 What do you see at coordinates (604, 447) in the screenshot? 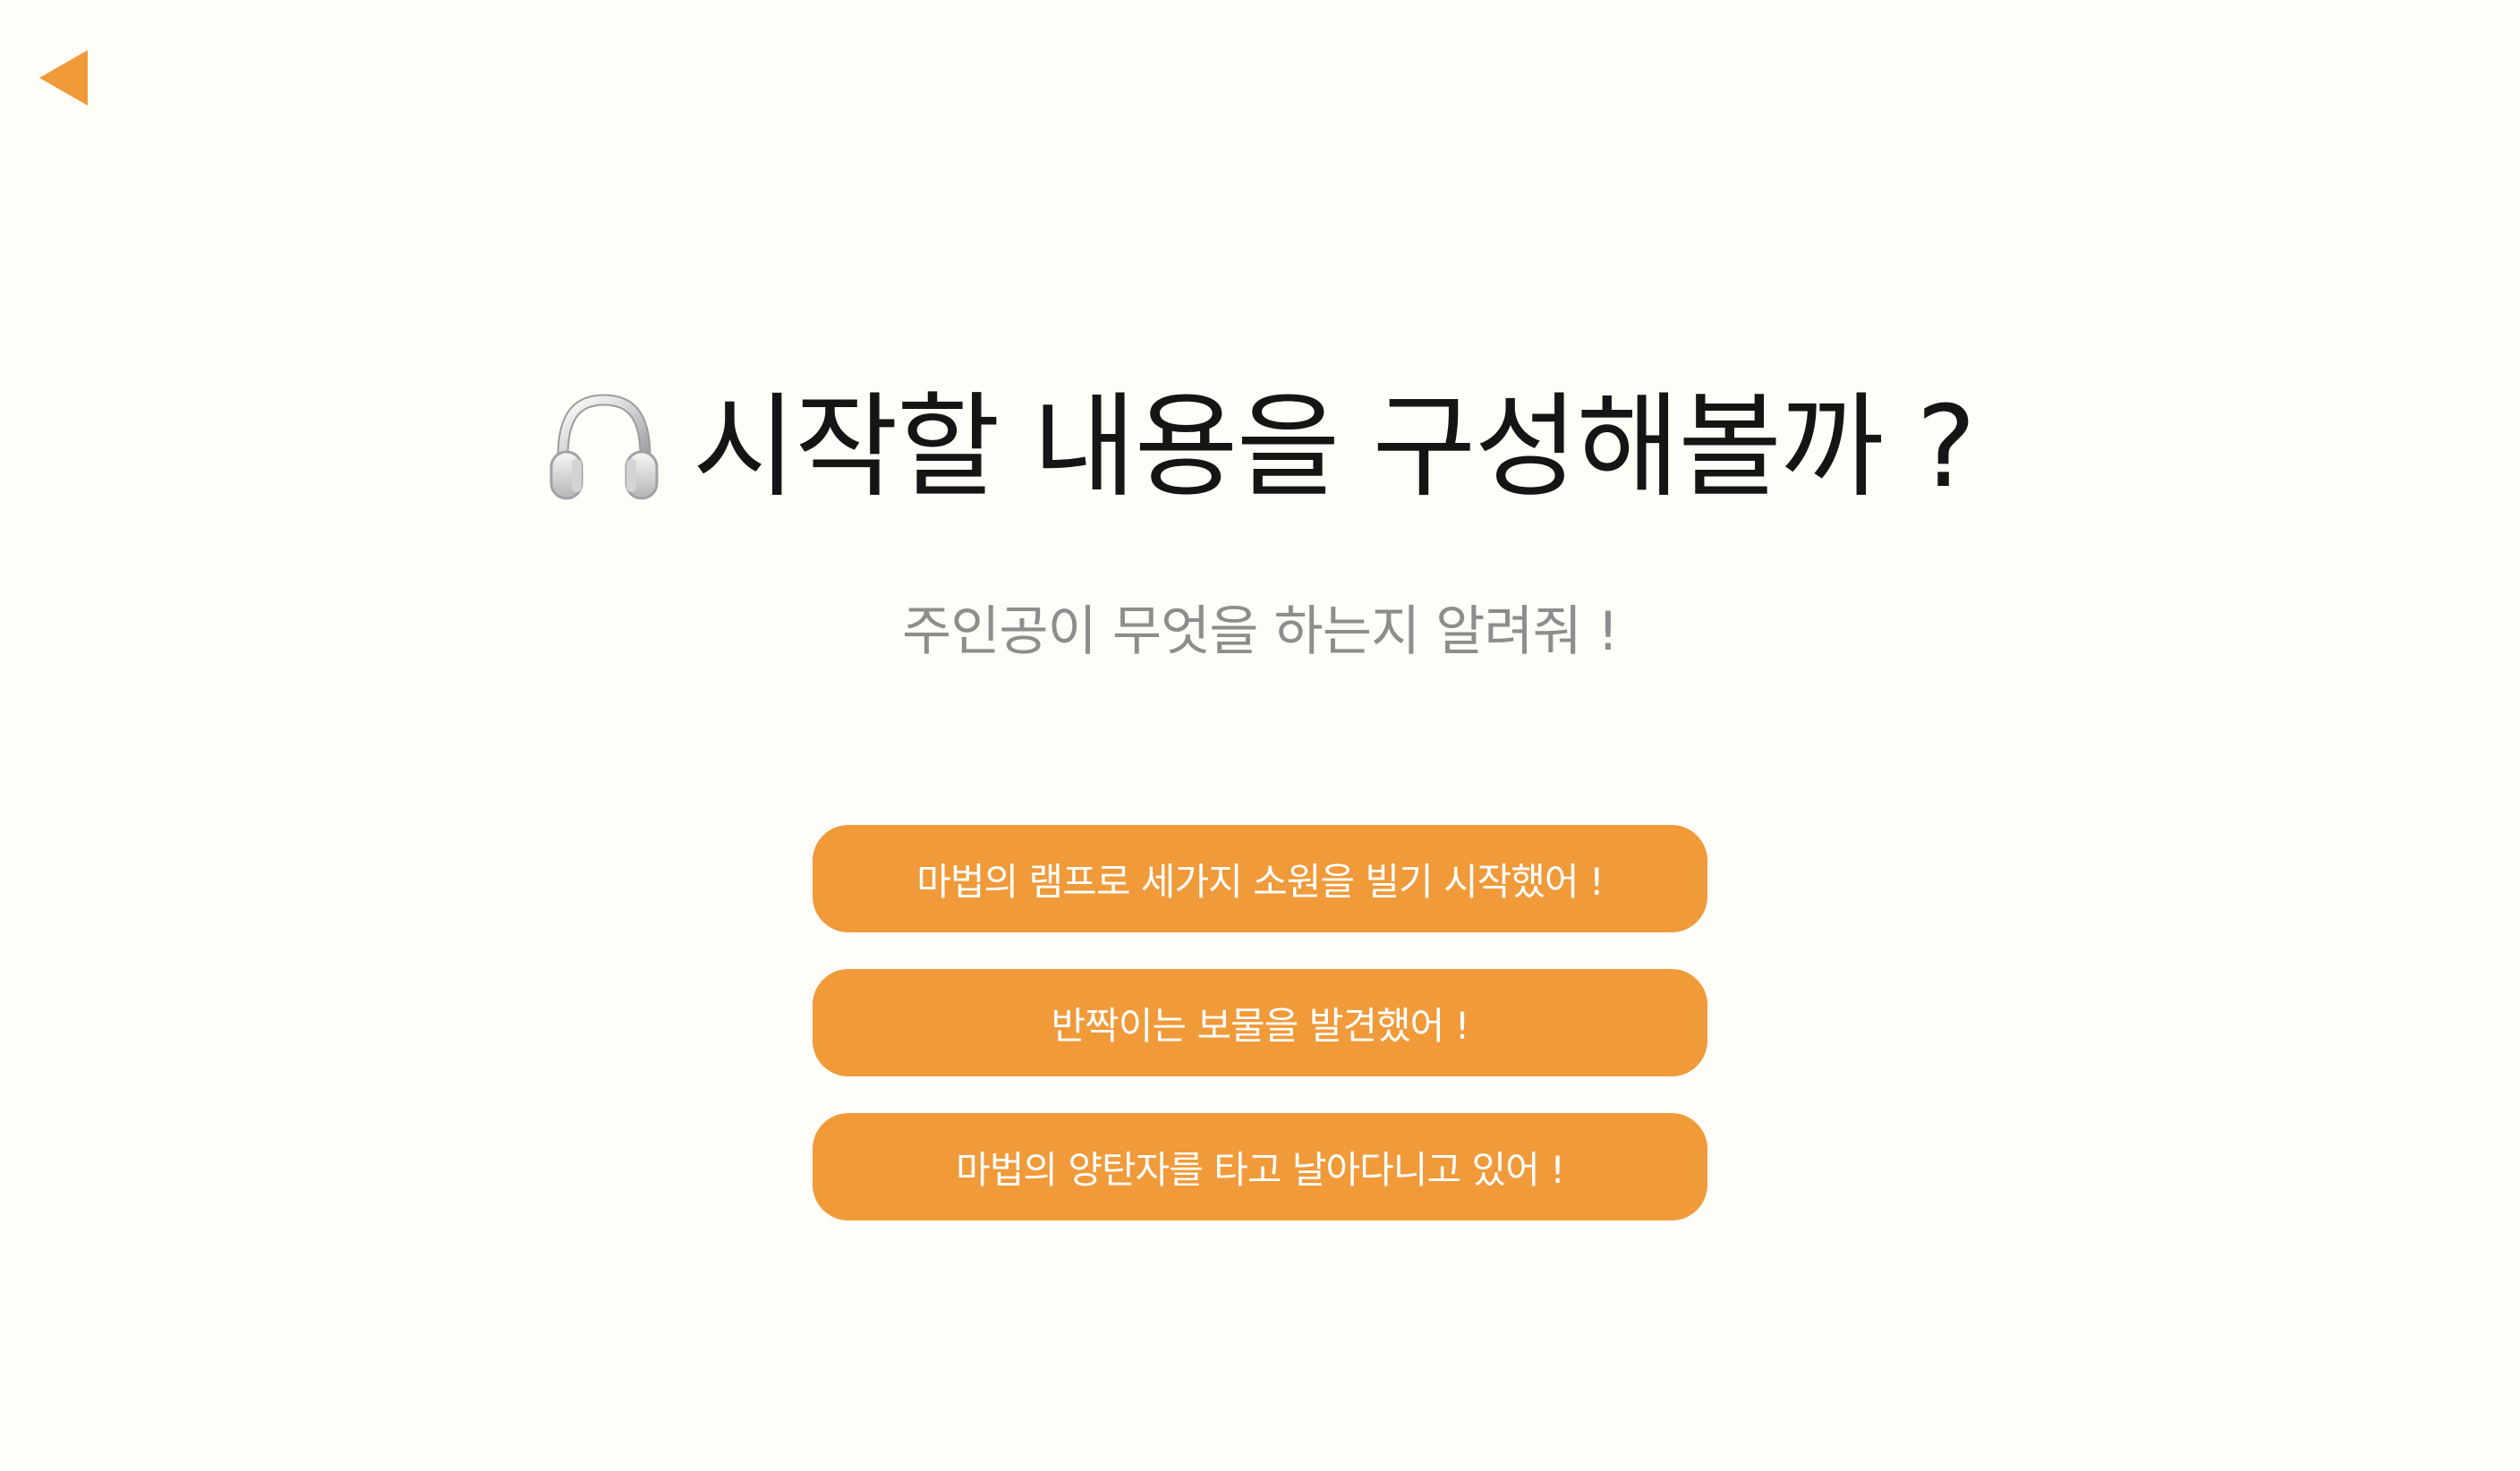
I see `headphones-icon` at bounding box center [604, 447].